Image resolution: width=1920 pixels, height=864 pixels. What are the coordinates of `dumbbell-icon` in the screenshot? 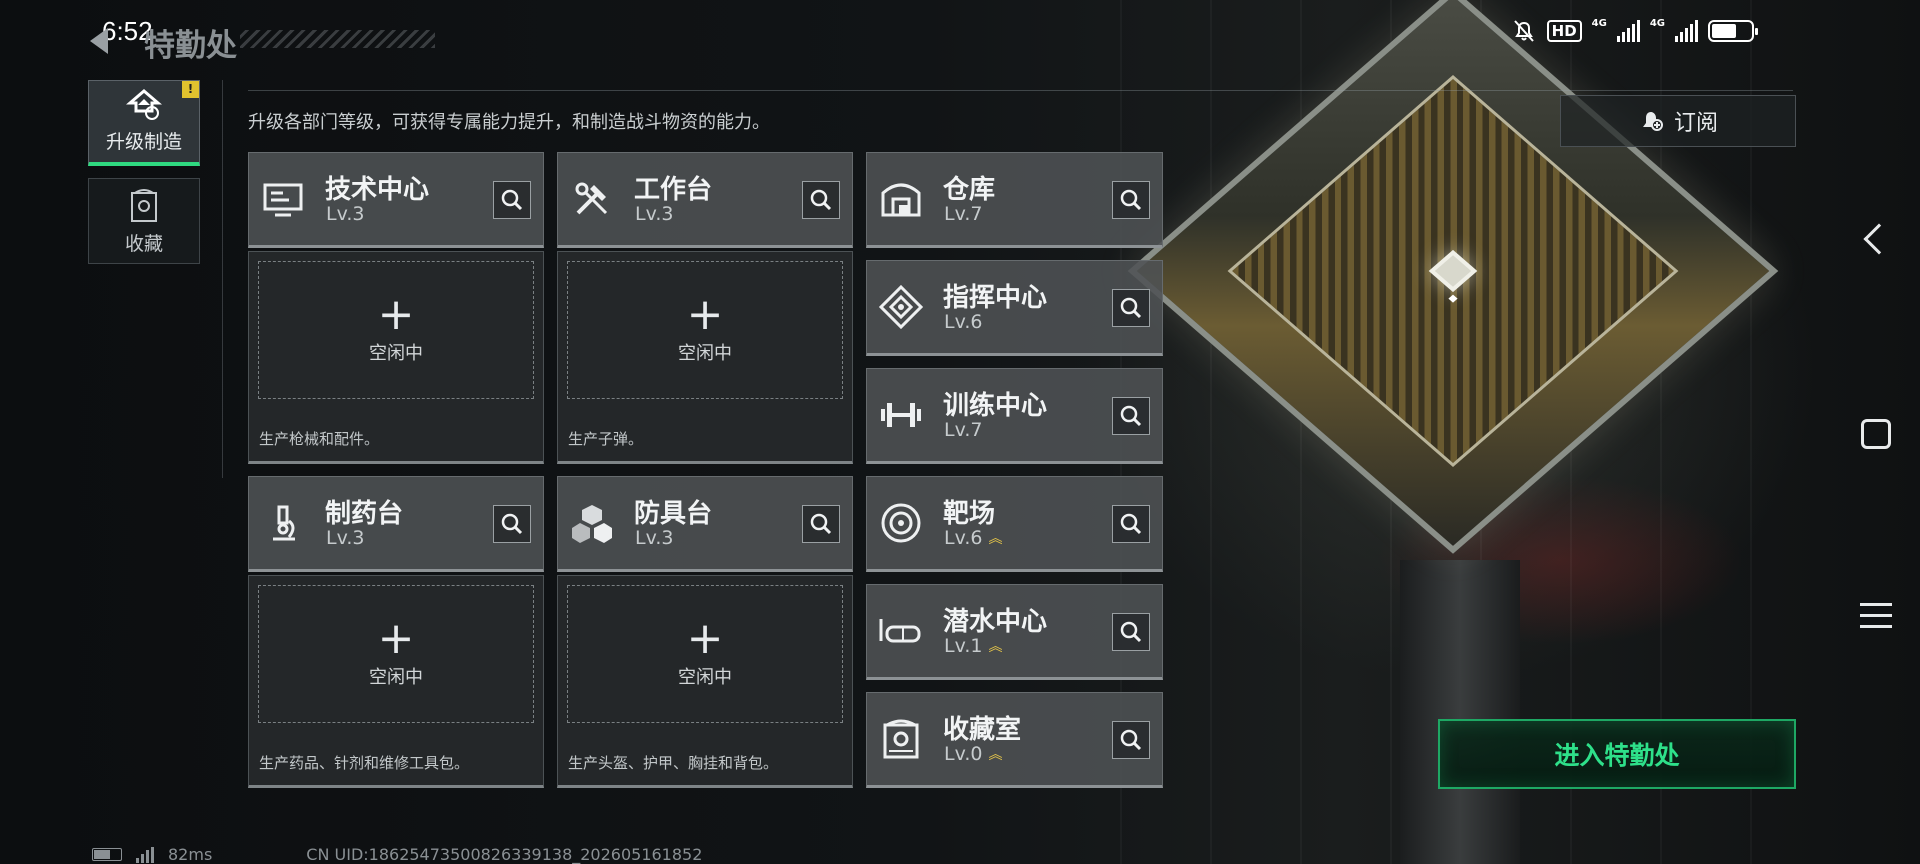 It's located at (901, 415).